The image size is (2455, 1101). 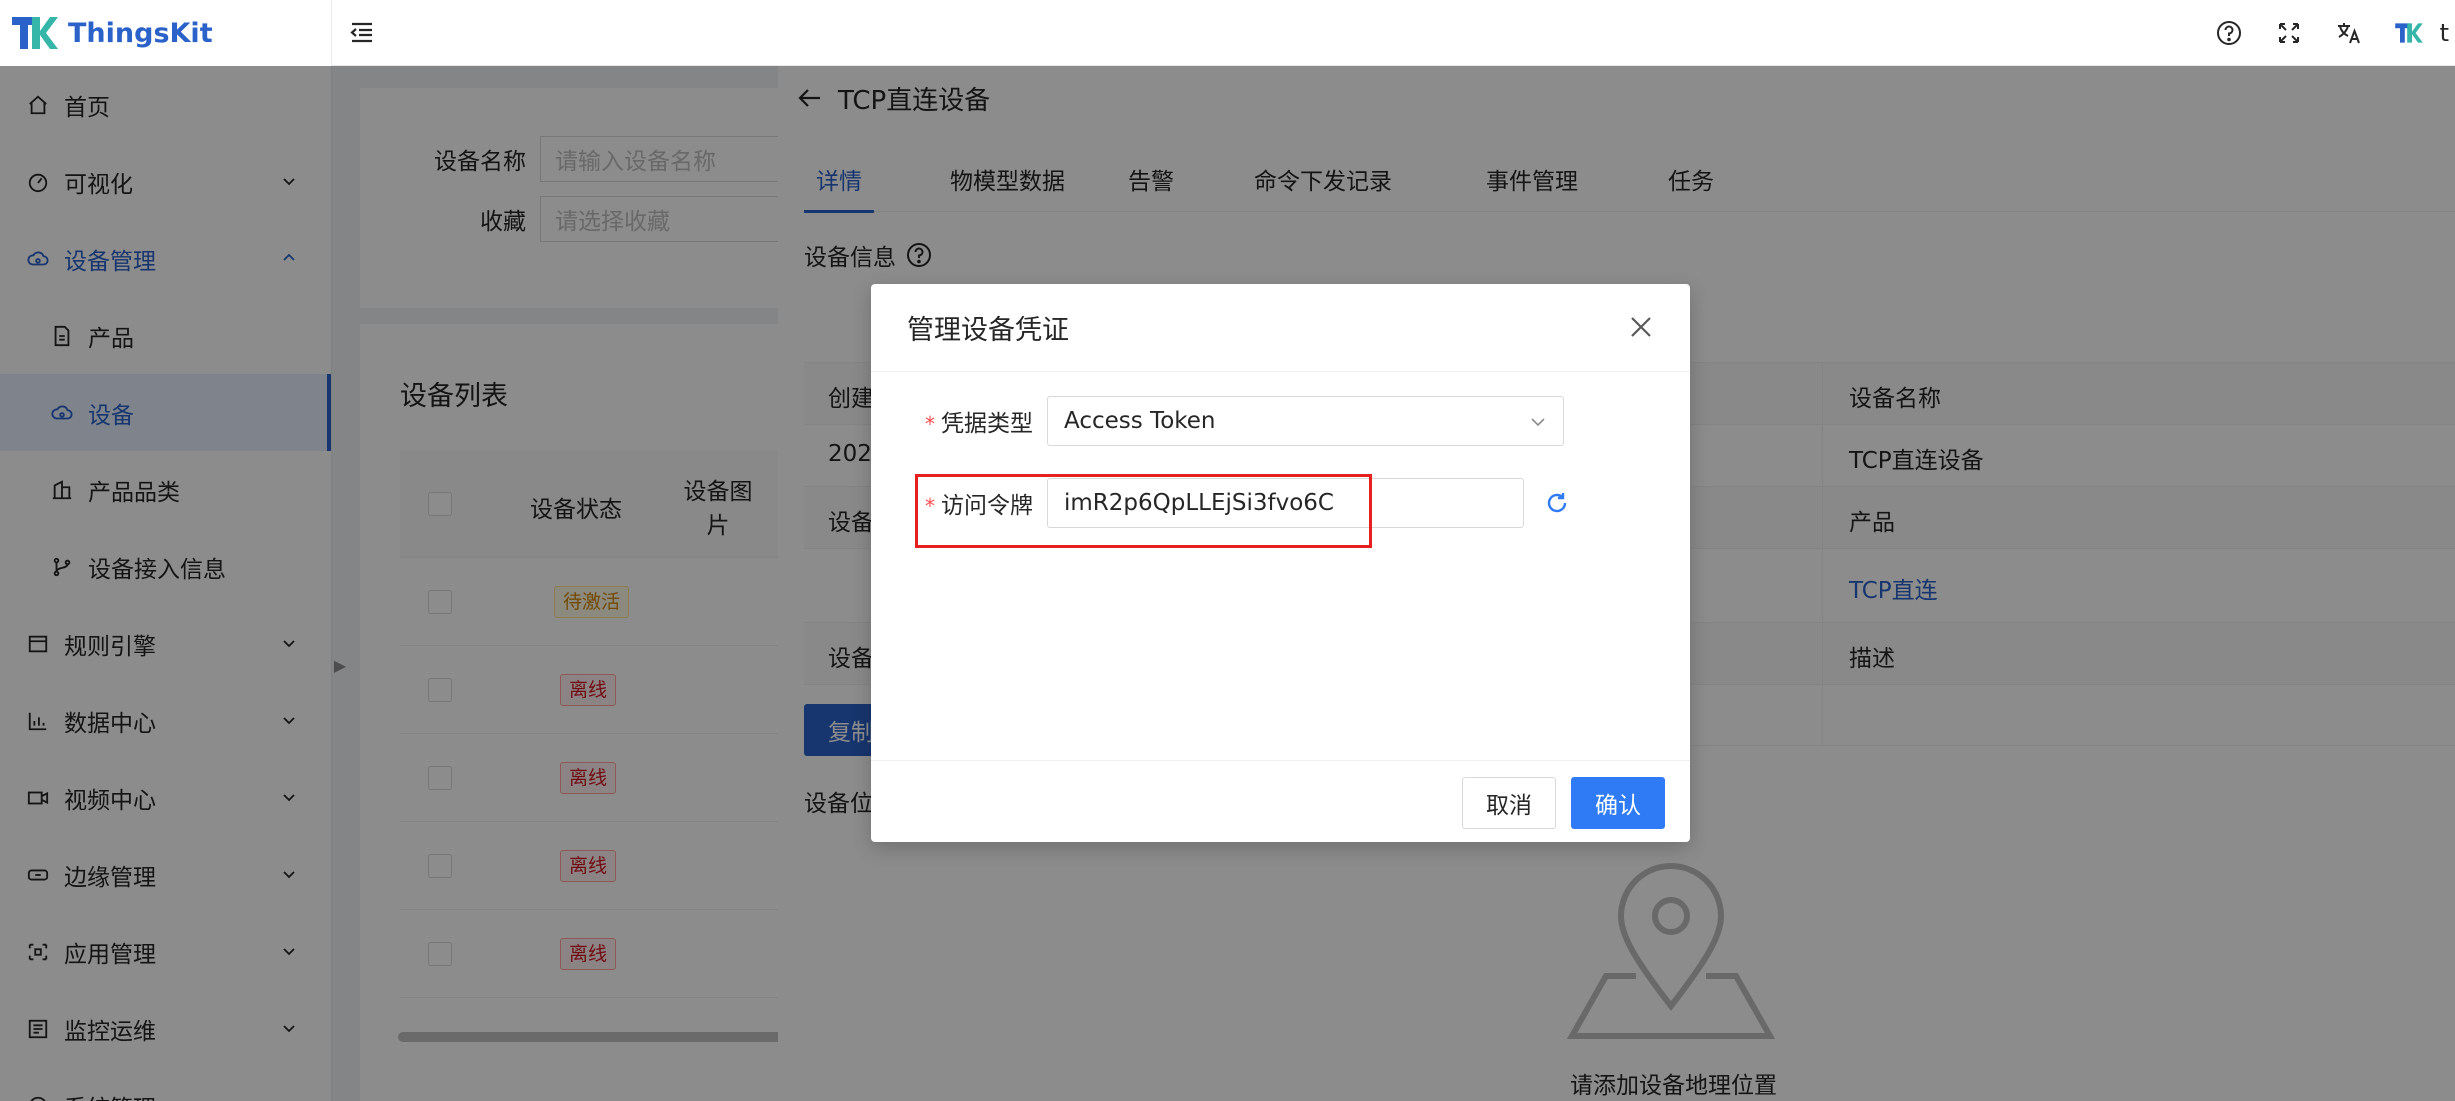 I want to click on modal-title: 管理设备凭证, so click(x=988, y=330).